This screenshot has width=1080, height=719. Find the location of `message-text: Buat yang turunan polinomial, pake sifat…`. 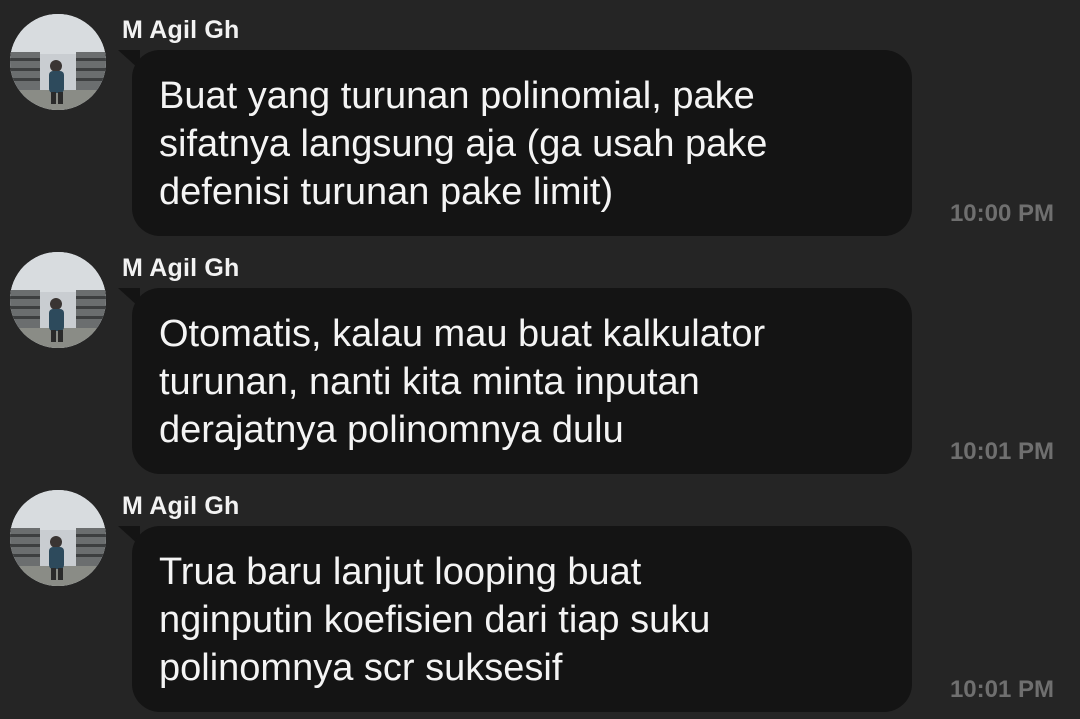

message-text: Buat yang turunan polinomial, pake sifat… is located at coordinates (463, 144).